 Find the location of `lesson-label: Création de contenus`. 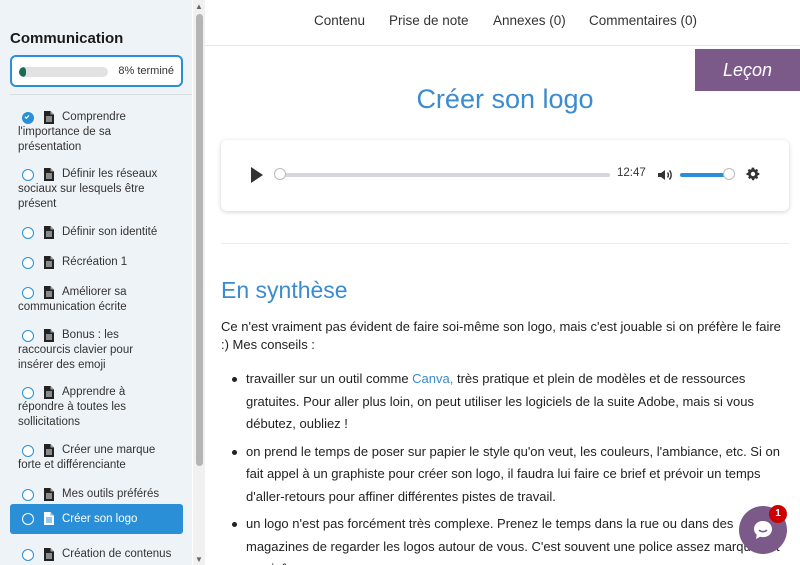

lesson-label: Création de contenus is located at coordinates (96, 554).